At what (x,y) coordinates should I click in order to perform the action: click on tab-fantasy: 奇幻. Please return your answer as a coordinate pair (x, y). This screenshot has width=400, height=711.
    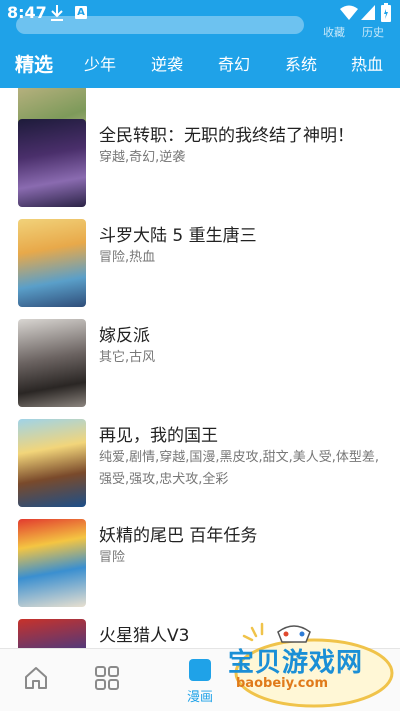
    Looking at the image, I should click on (234, 63).